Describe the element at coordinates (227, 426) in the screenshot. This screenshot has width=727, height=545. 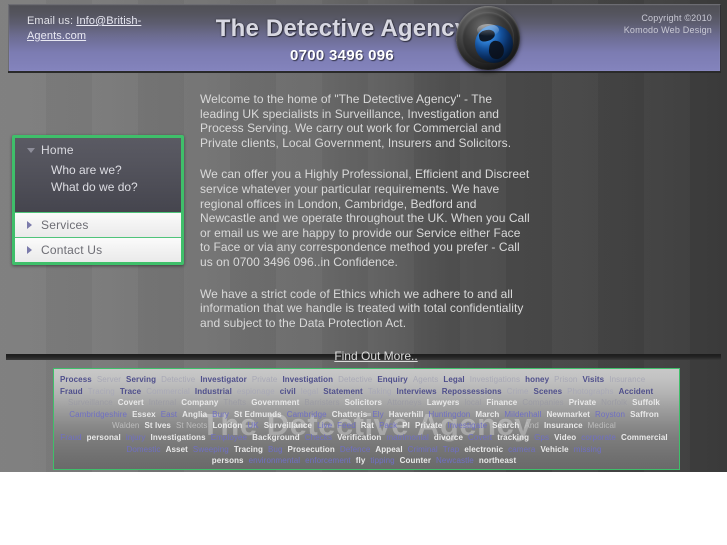
I see `tag-link: London` at that location.